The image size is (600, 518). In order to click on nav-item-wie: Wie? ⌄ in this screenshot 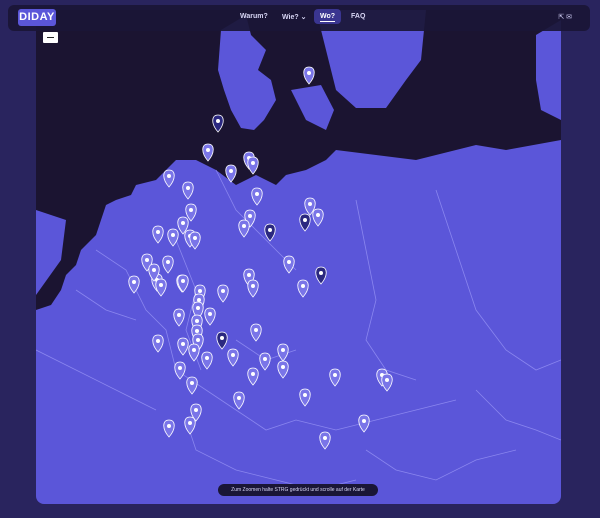, I will do `click(294, 17)`.